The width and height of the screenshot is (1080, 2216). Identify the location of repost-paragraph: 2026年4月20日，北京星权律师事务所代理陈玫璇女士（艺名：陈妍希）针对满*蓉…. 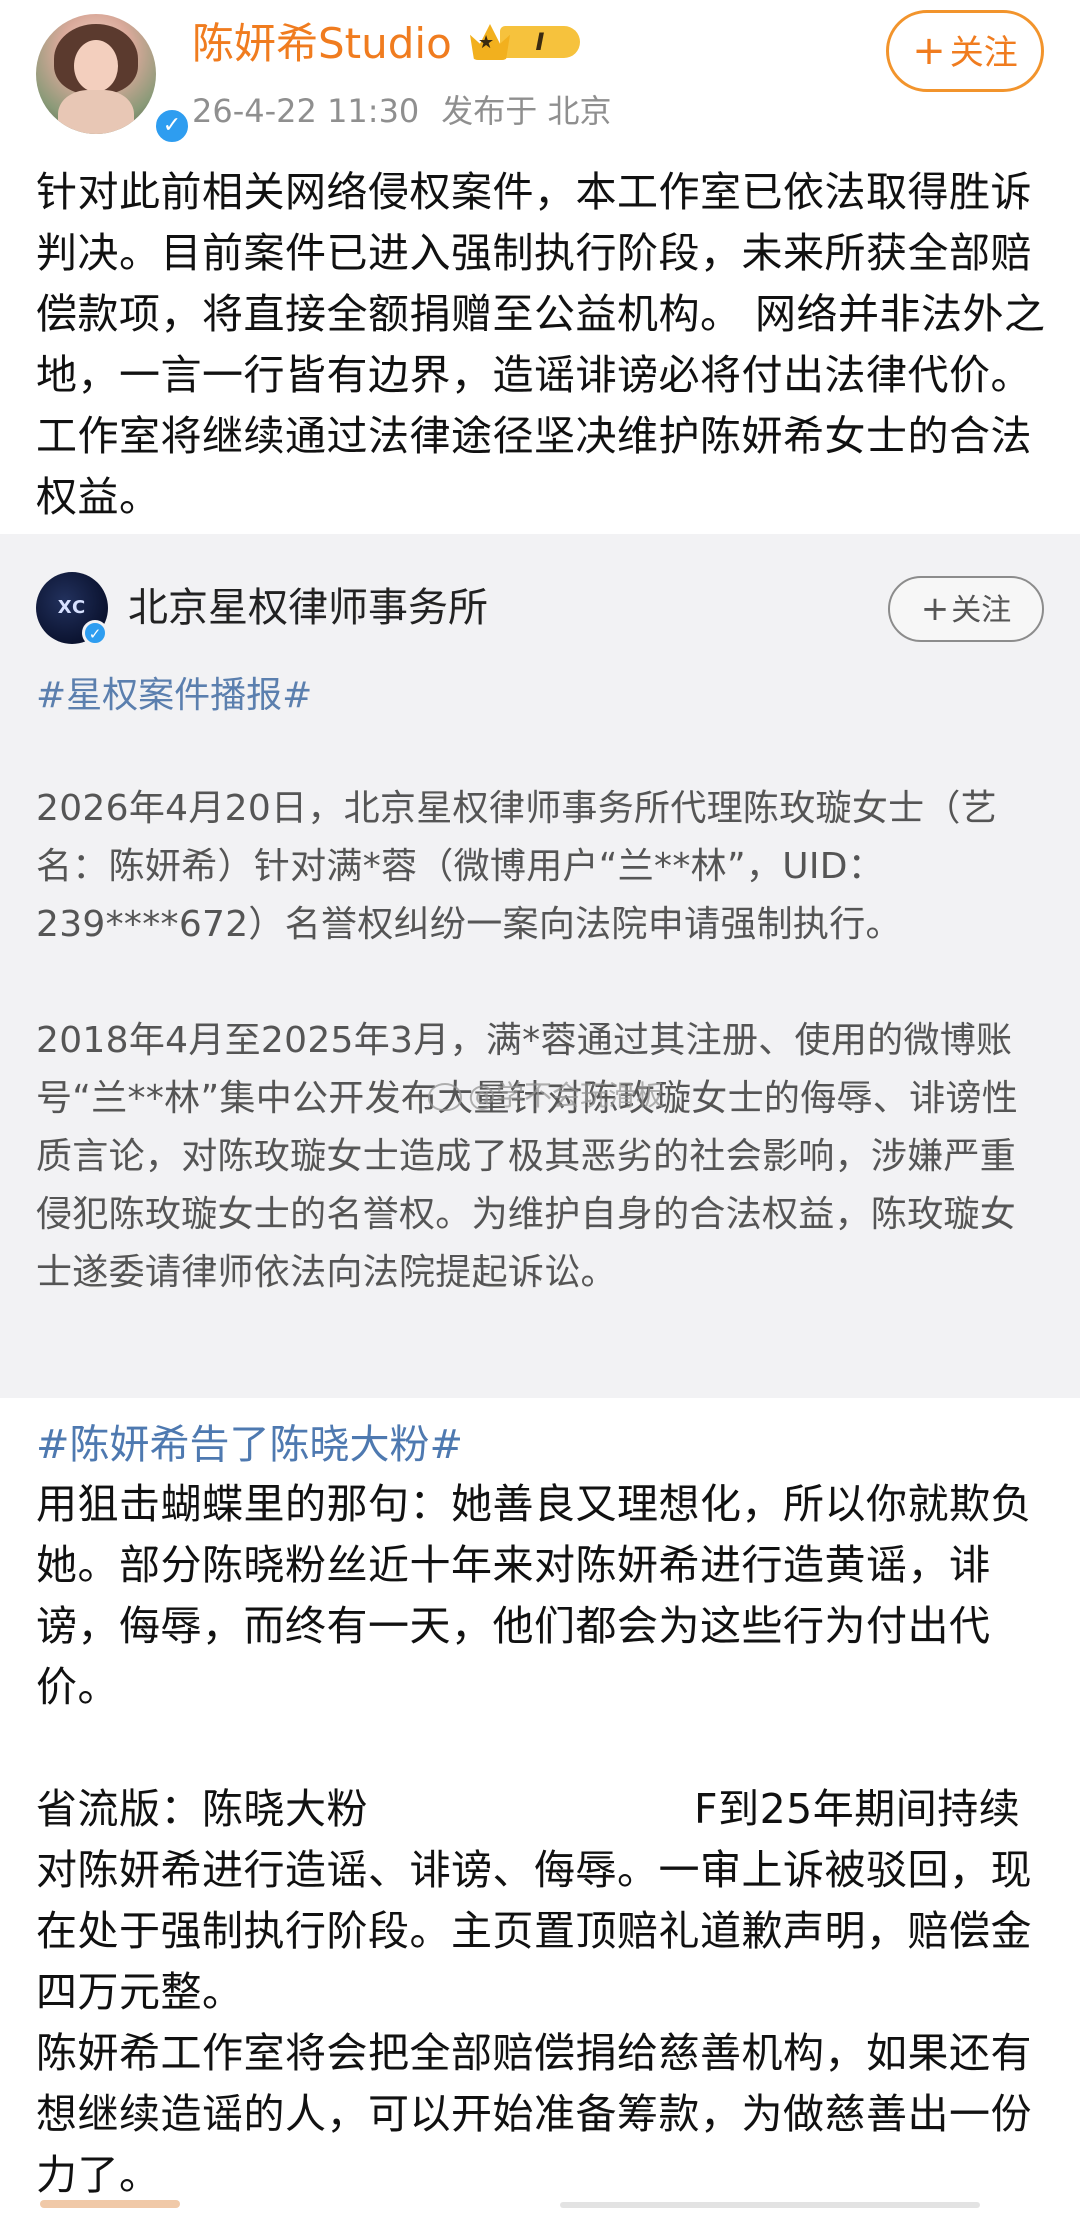
(517, 866).